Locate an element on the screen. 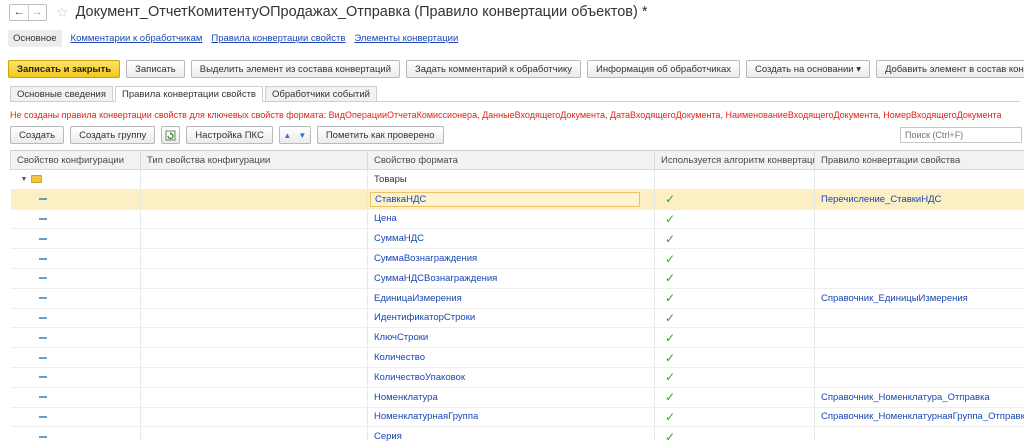 The height and width of the screenshot is (441, 1024). table-row: СуммаВознаграждения ✓ is located at coordinates (517, 258).